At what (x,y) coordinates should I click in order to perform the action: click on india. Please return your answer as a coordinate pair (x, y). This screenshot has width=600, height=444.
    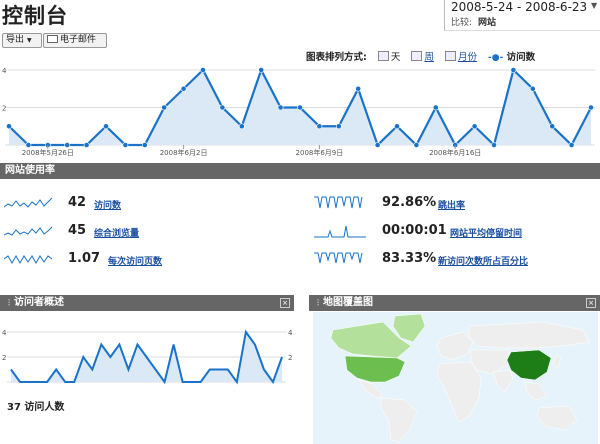
    Looking at the image, I should click on (503, 381).